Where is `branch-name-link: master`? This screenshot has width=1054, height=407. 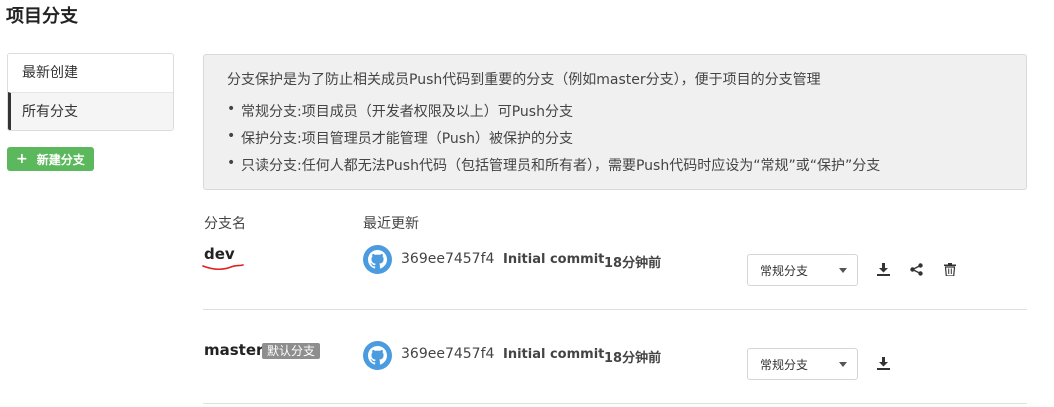 branch-name-link: master is located at coordinates (233, 350).